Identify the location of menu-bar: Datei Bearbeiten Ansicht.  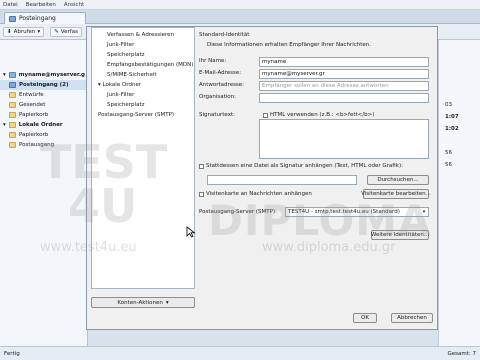
(240, 5).